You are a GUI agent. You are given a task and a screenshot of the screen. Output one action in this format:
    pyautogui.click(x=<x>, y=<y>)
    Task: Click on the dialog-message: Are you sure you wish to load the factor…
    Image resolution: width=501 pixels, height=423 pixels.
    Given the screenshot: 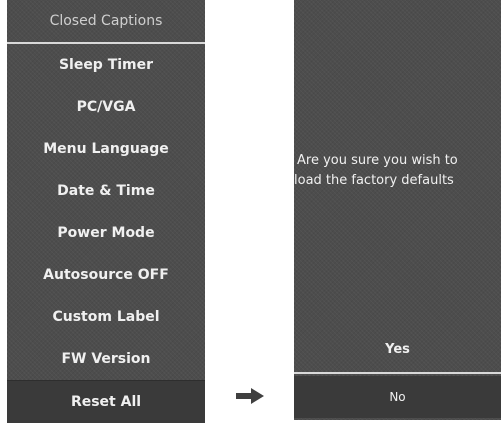 What is the action you would take?
    pyautogui.click(x=397, y=171)
    